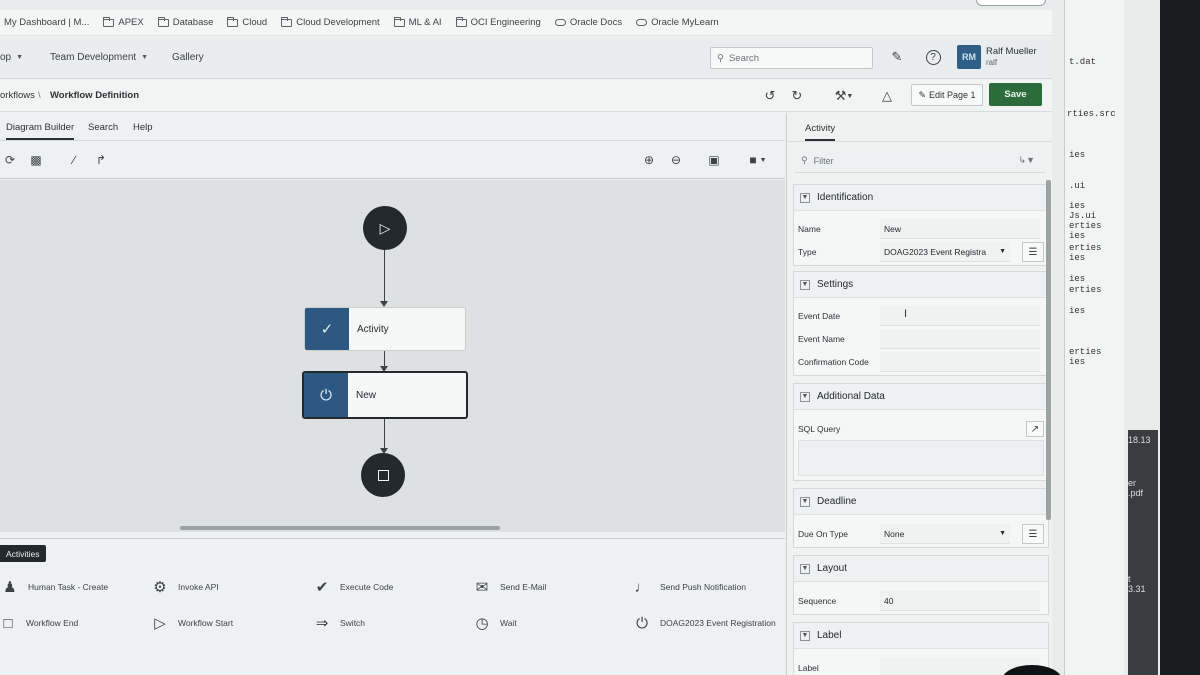 This screenshot has height=675, width=1200. I want to click on connector-activity-new, so click(384, 359).